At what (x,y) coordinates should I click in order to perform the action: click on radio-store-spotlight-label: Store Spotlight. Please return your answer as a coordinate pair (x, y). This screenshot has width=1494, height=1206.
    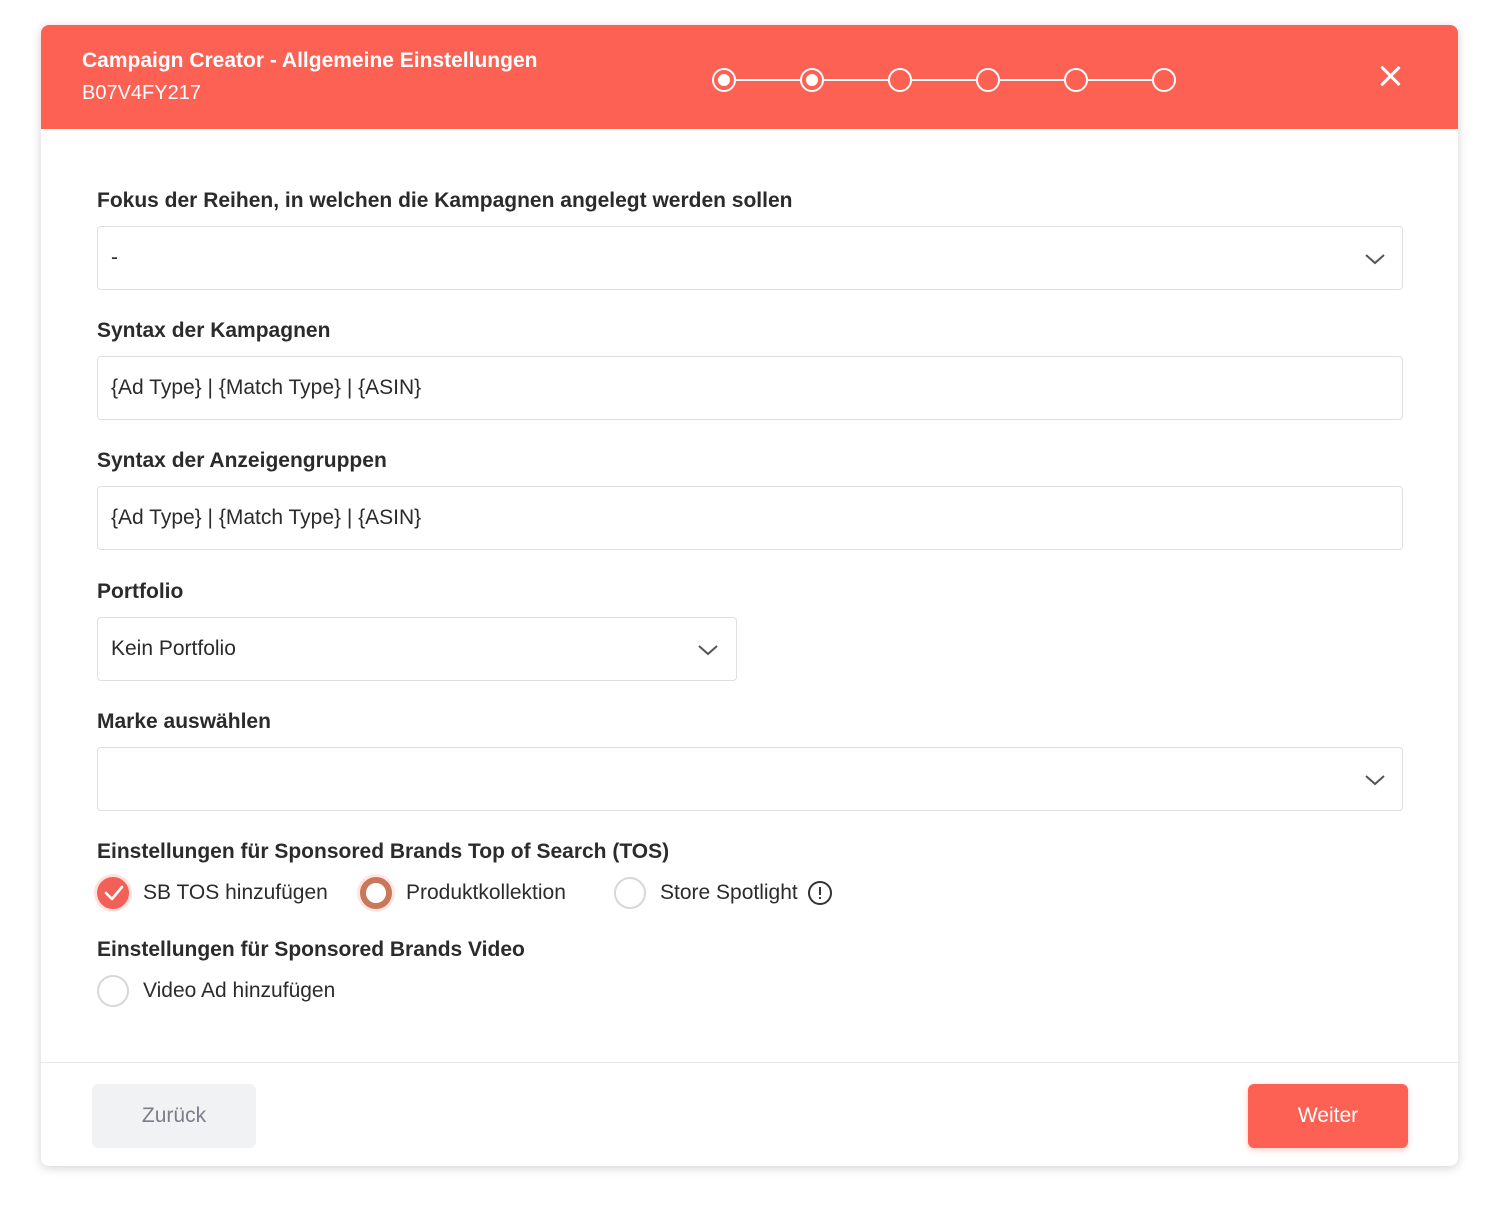
    Looking at the image, I should click on (729, 892).